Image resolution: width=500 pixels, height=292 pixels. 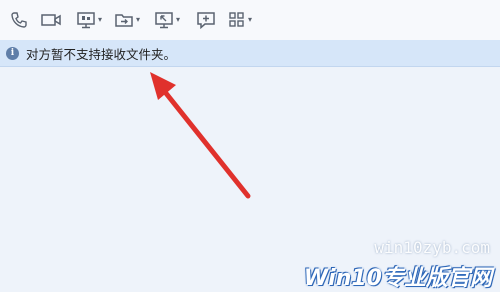 I want to click on watermark-brand: Win10专业版官网, so click(x=397, y=278).